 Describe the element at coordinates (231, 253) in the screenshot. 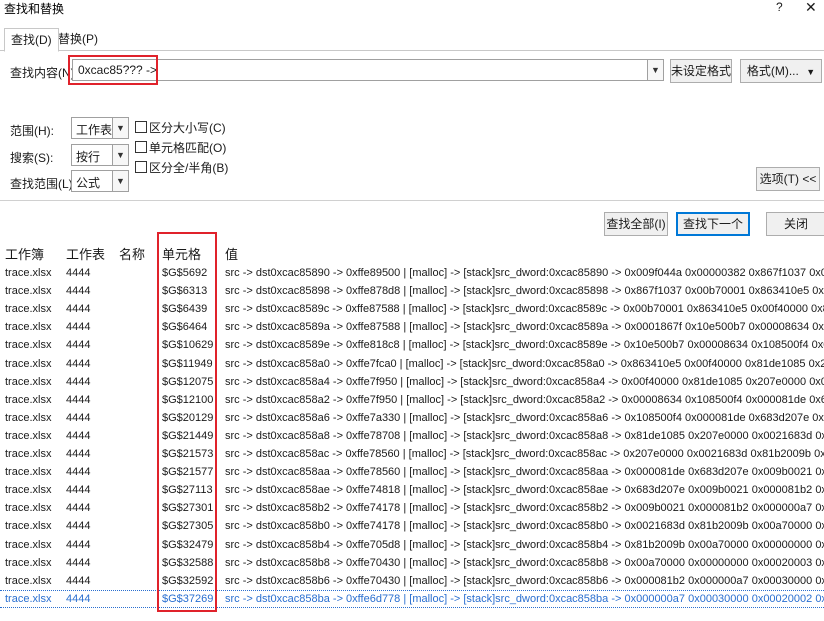

I see `column-header-value: 值` at that location.